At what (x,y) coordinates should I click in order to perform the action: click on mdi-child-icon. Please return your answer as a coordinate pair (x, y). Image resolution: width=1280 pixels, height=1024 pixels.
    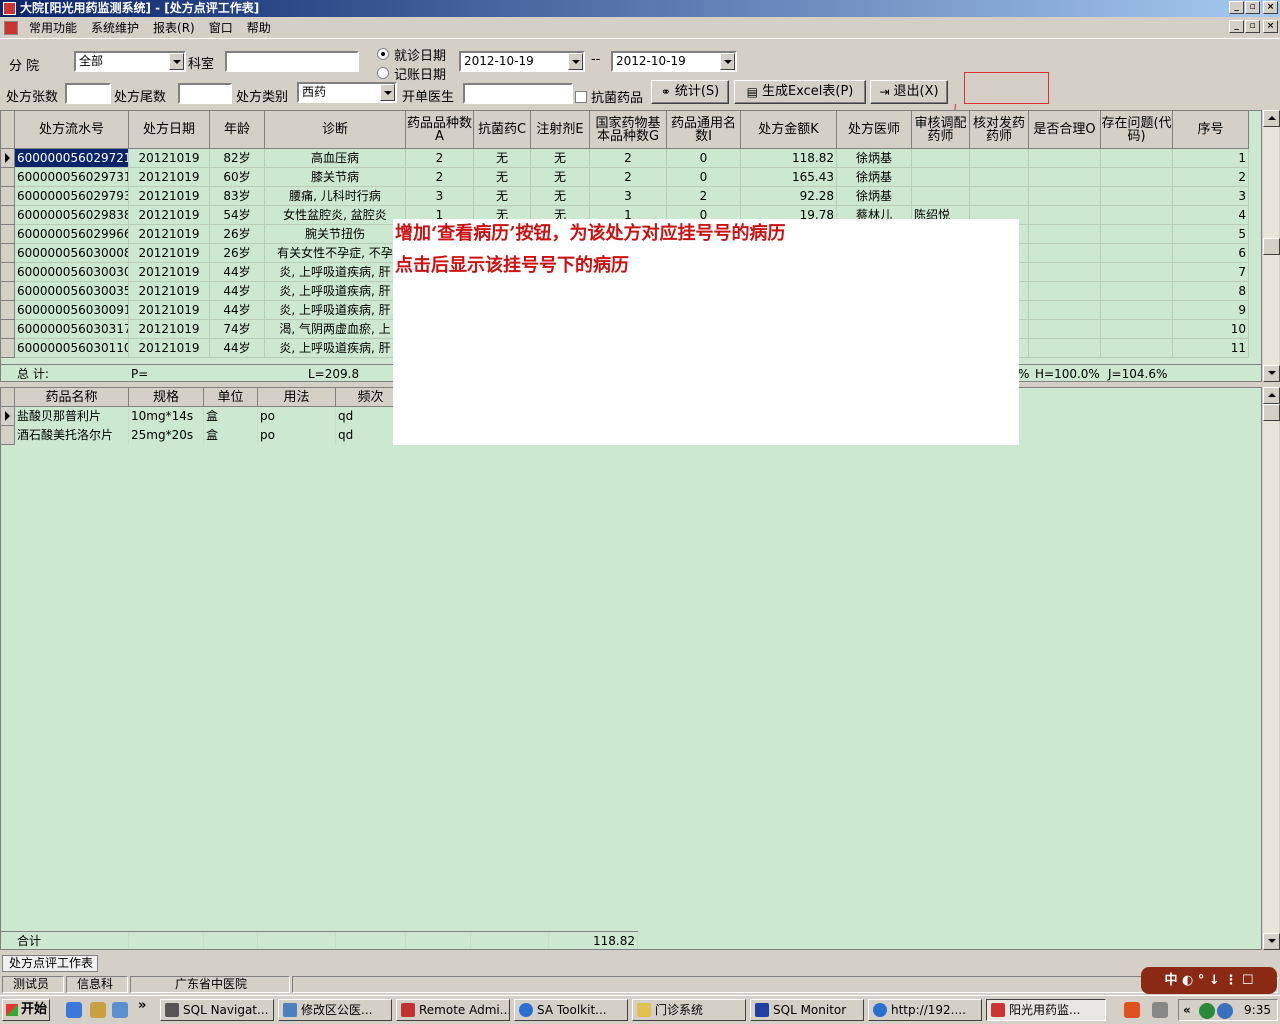
    Looking at the image, I should click on (11, 27).